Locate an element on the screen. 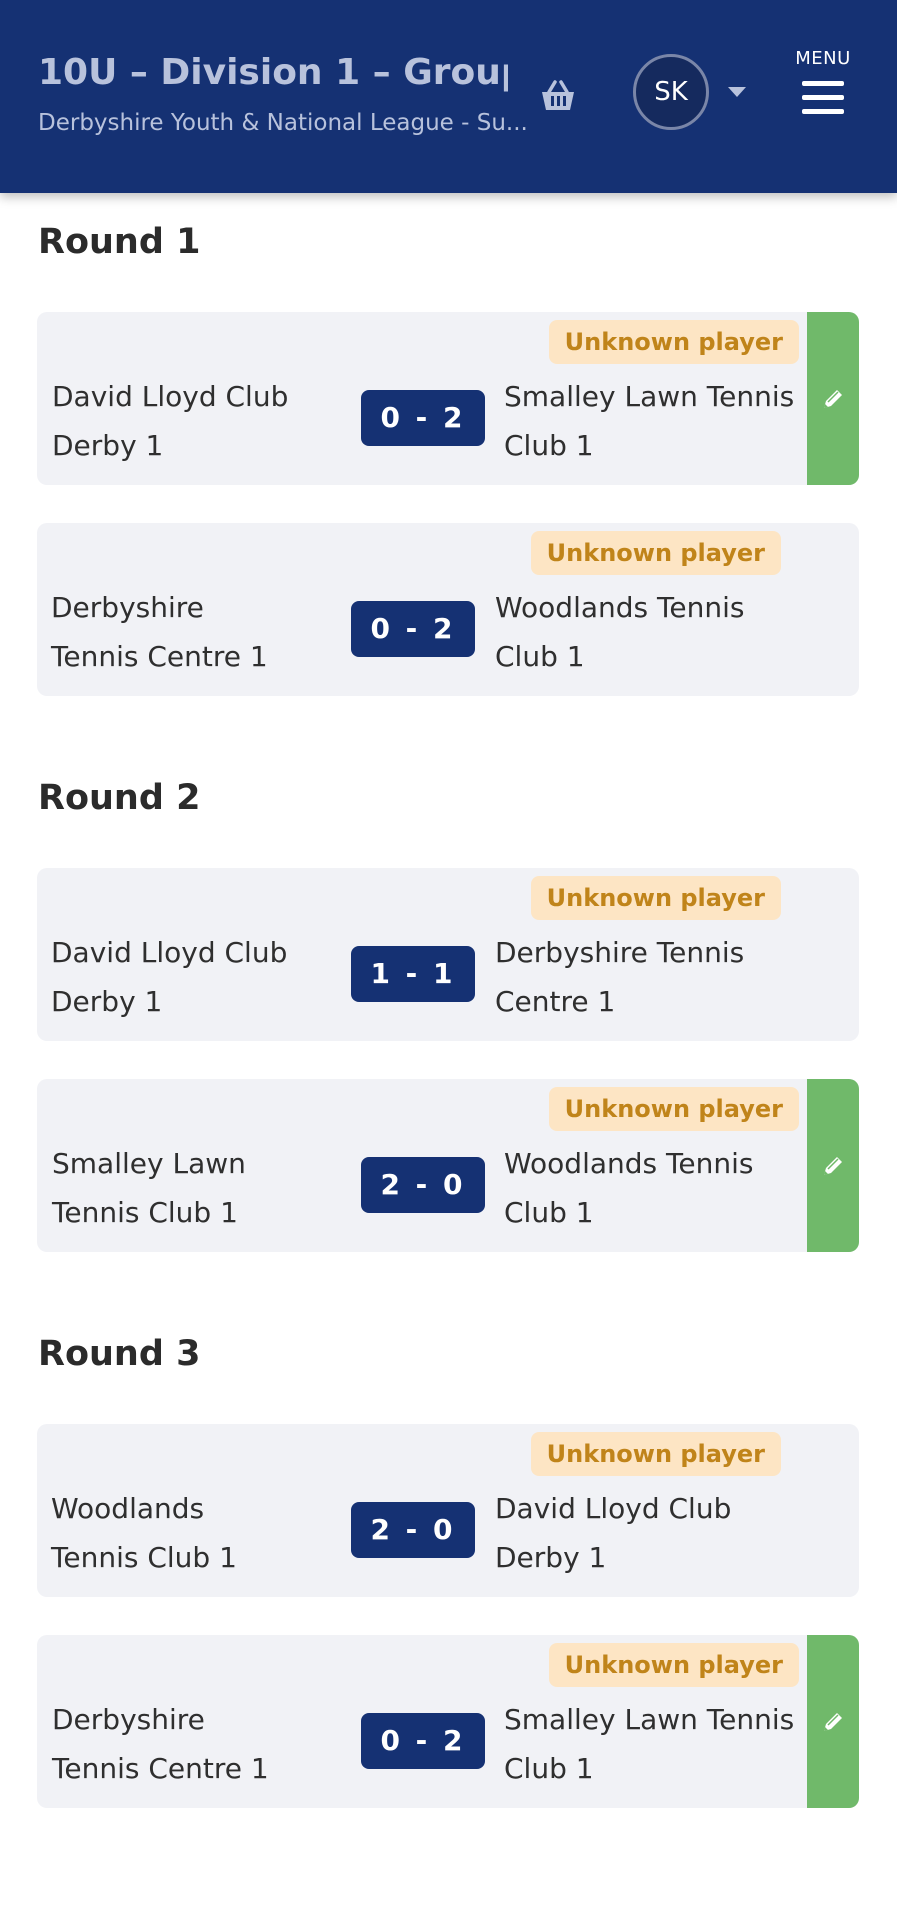  menu-button: MENU is located at coordinates (823, 93).